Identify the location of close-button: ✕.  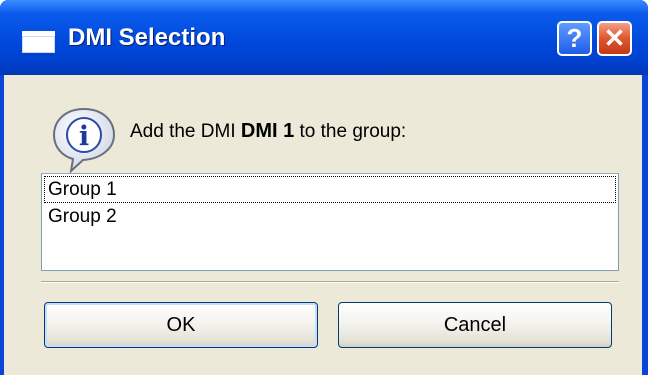
(614, 38).